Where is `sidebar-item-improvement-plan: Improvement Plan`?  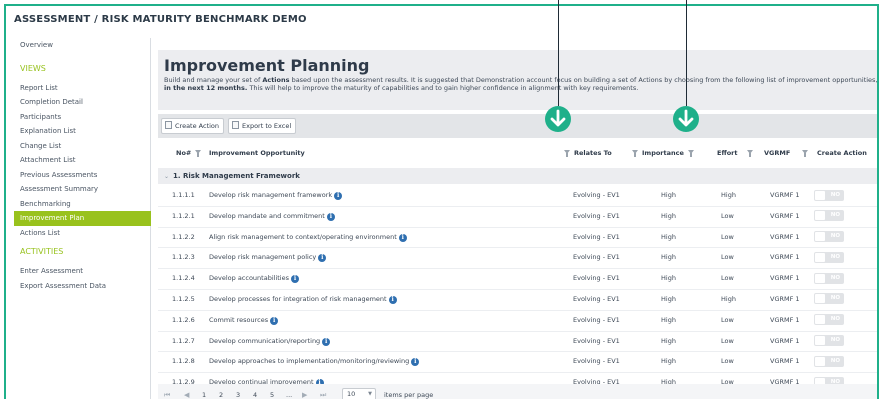 sidebar-item-improvement-plan: Improvement Plan is located at coordinates (82, 218).